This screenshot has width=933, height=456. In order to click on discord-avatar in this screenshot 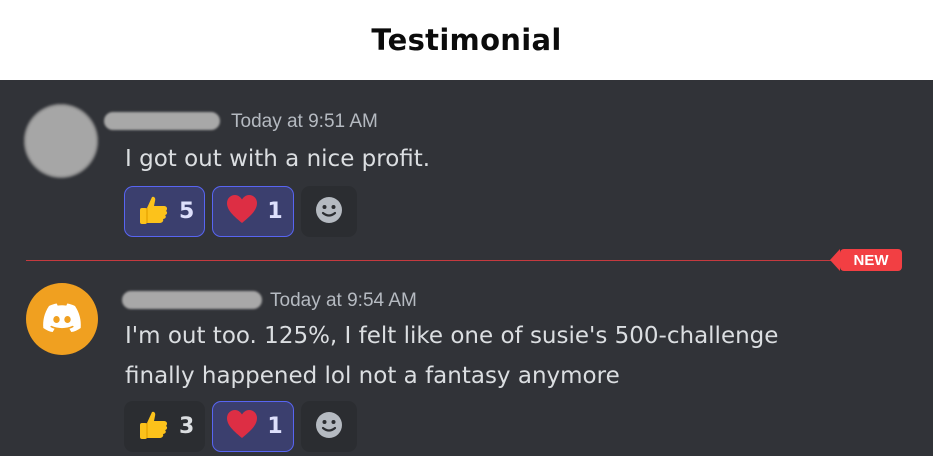, I will do `click(62, 319)`.